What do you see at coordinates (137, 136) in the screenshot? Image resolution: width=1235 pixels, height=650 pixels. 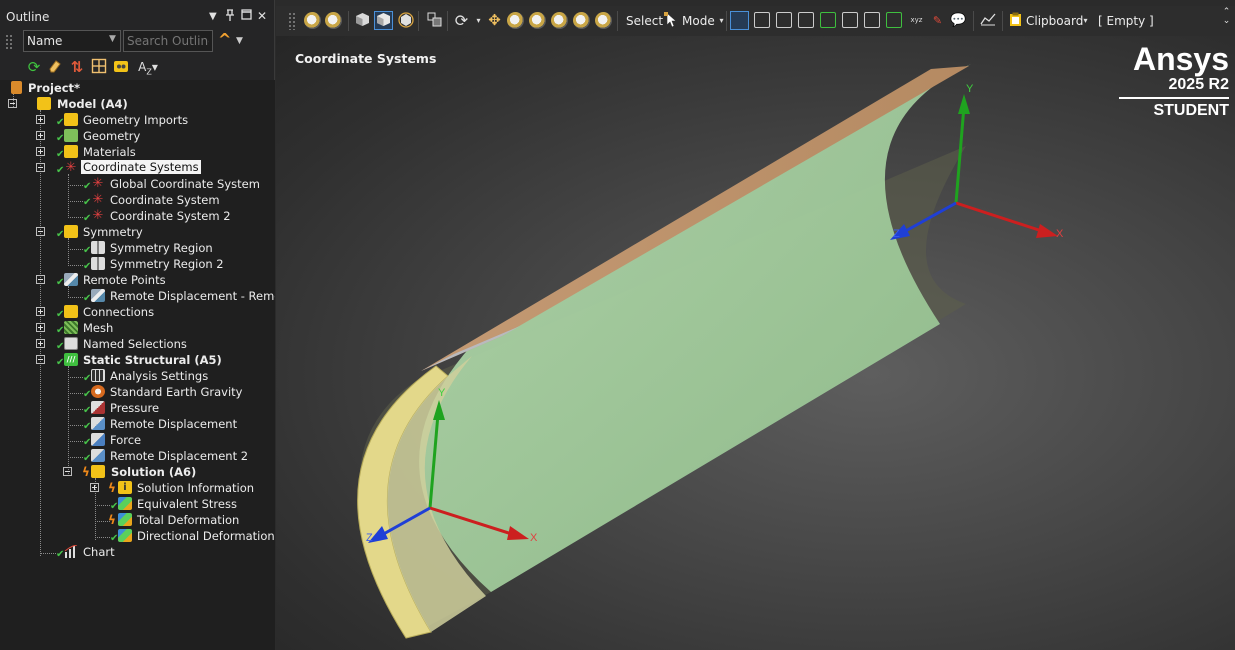 I see `tree-node-geometry: ✔ Geometry` at bounding box center [137, 136].